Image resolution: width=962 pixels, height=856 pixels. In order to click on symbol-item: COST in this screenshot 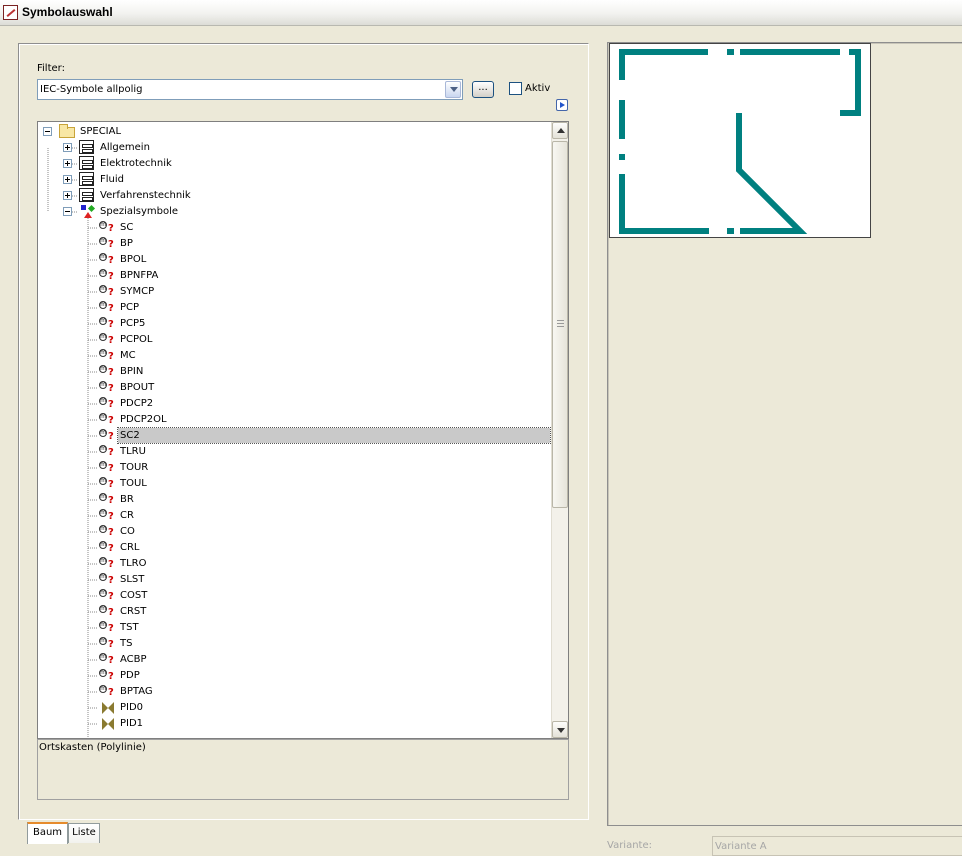, I will do `click(133, 595)`.